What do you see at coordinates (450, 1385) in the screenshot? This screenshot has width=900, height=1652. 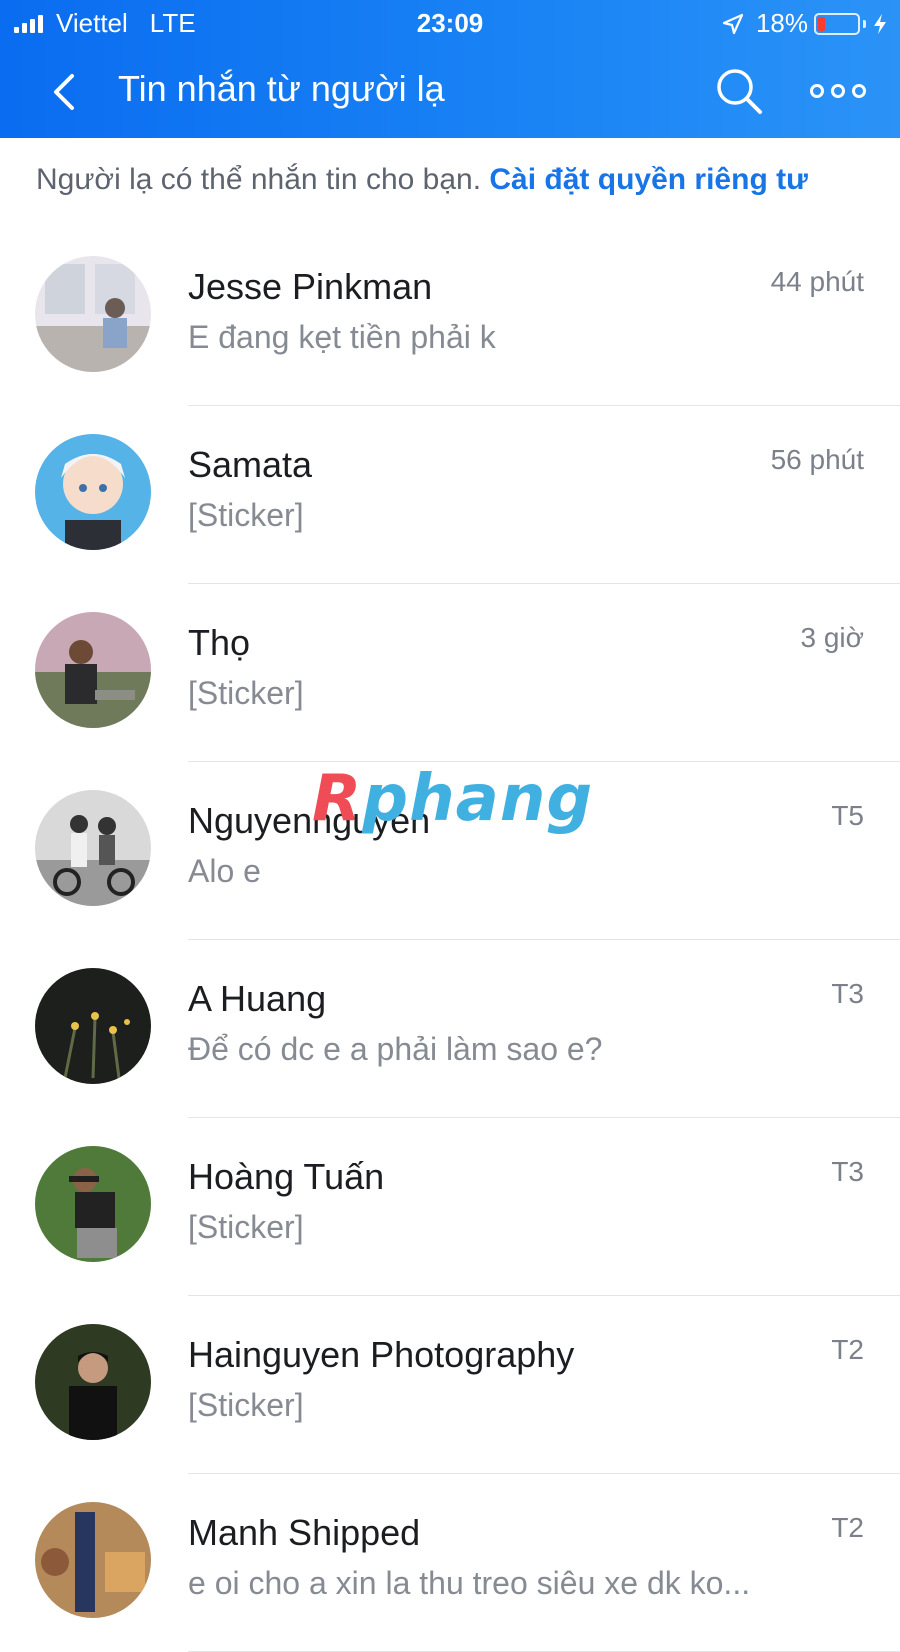 I see `conversation-row: Hainguyen Photography [Sticker] T2` at bounding box center [450, 1385].